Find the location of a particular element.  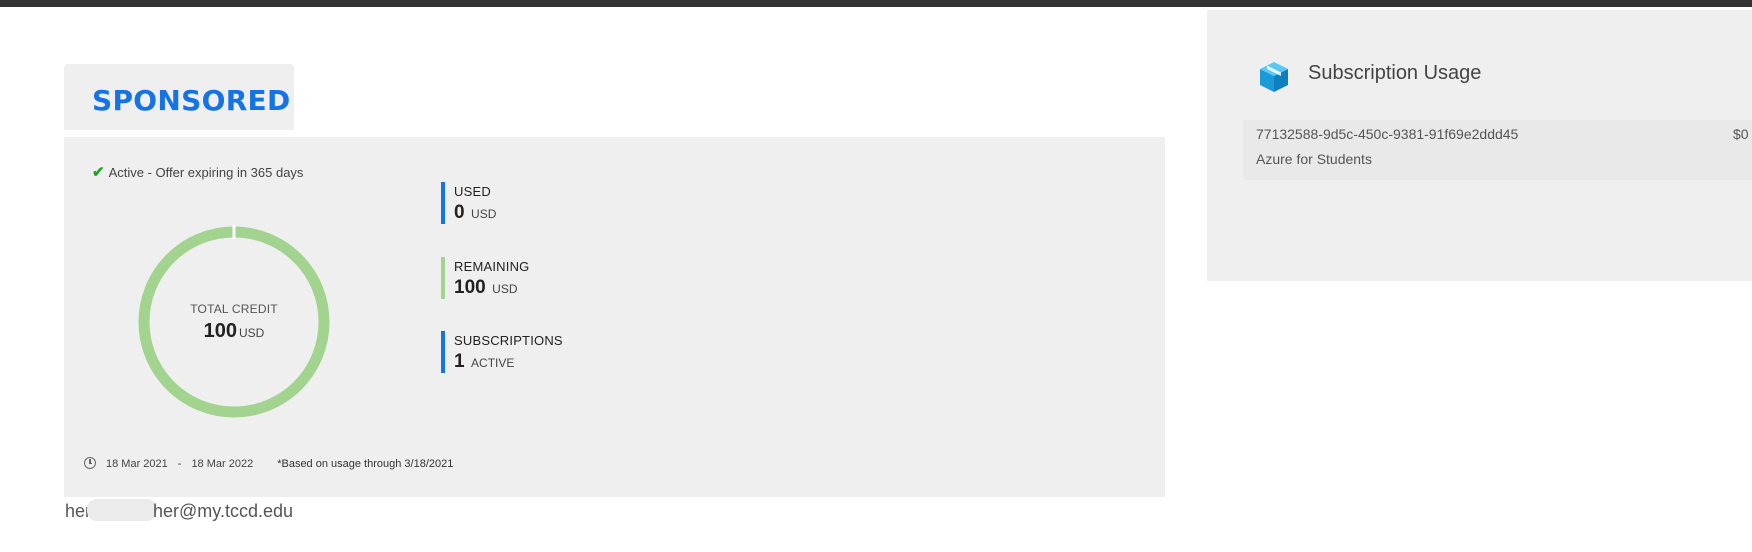

redaction-mask is located at coordinates (122, 510).